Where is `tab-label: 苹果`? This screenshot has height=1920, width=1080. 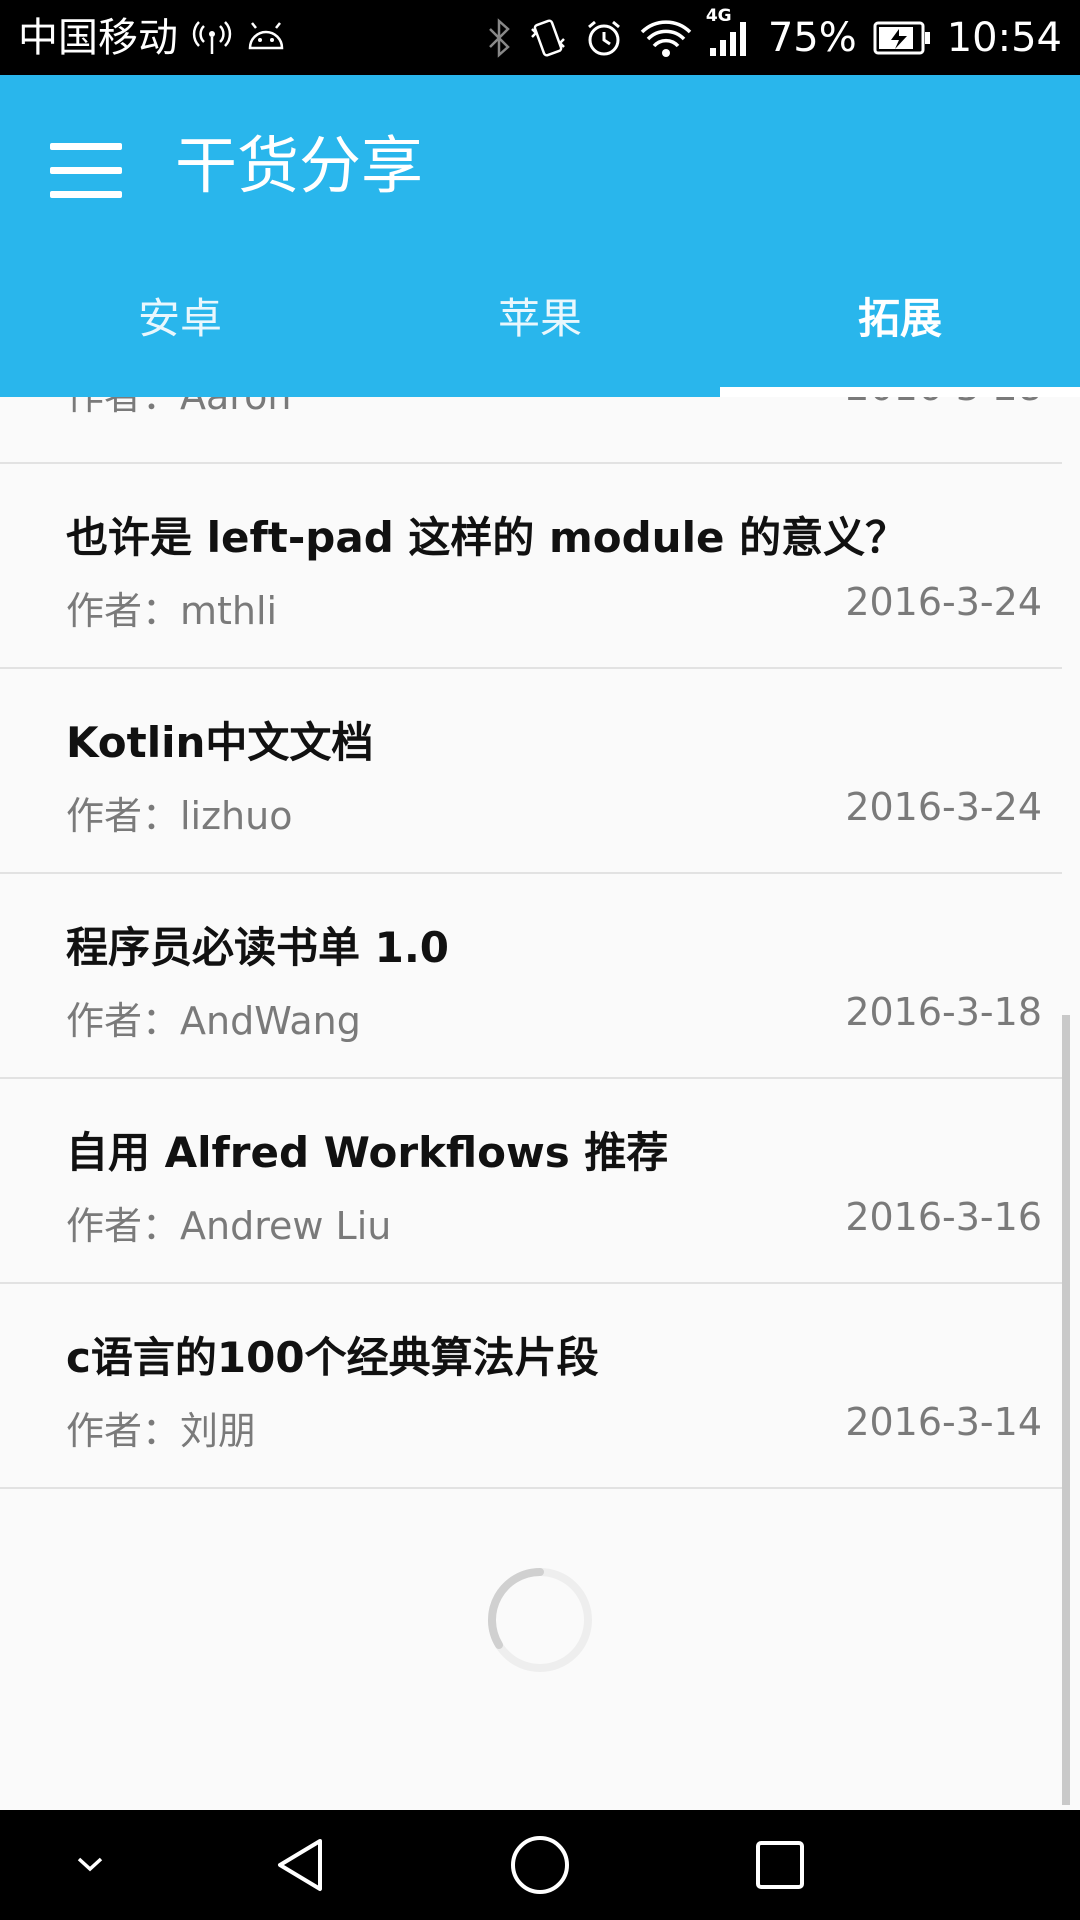
tab-label: 苹果 is located at coordinates (539, 318).